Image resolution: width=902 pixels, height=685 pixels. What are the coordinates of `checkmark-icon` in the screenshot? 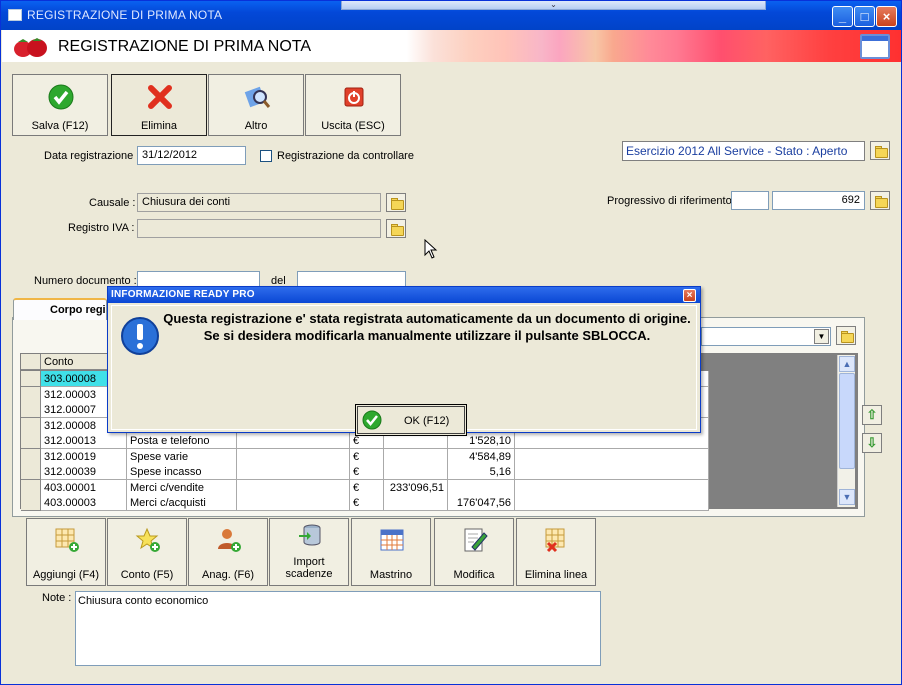 It's located at (61, 97).